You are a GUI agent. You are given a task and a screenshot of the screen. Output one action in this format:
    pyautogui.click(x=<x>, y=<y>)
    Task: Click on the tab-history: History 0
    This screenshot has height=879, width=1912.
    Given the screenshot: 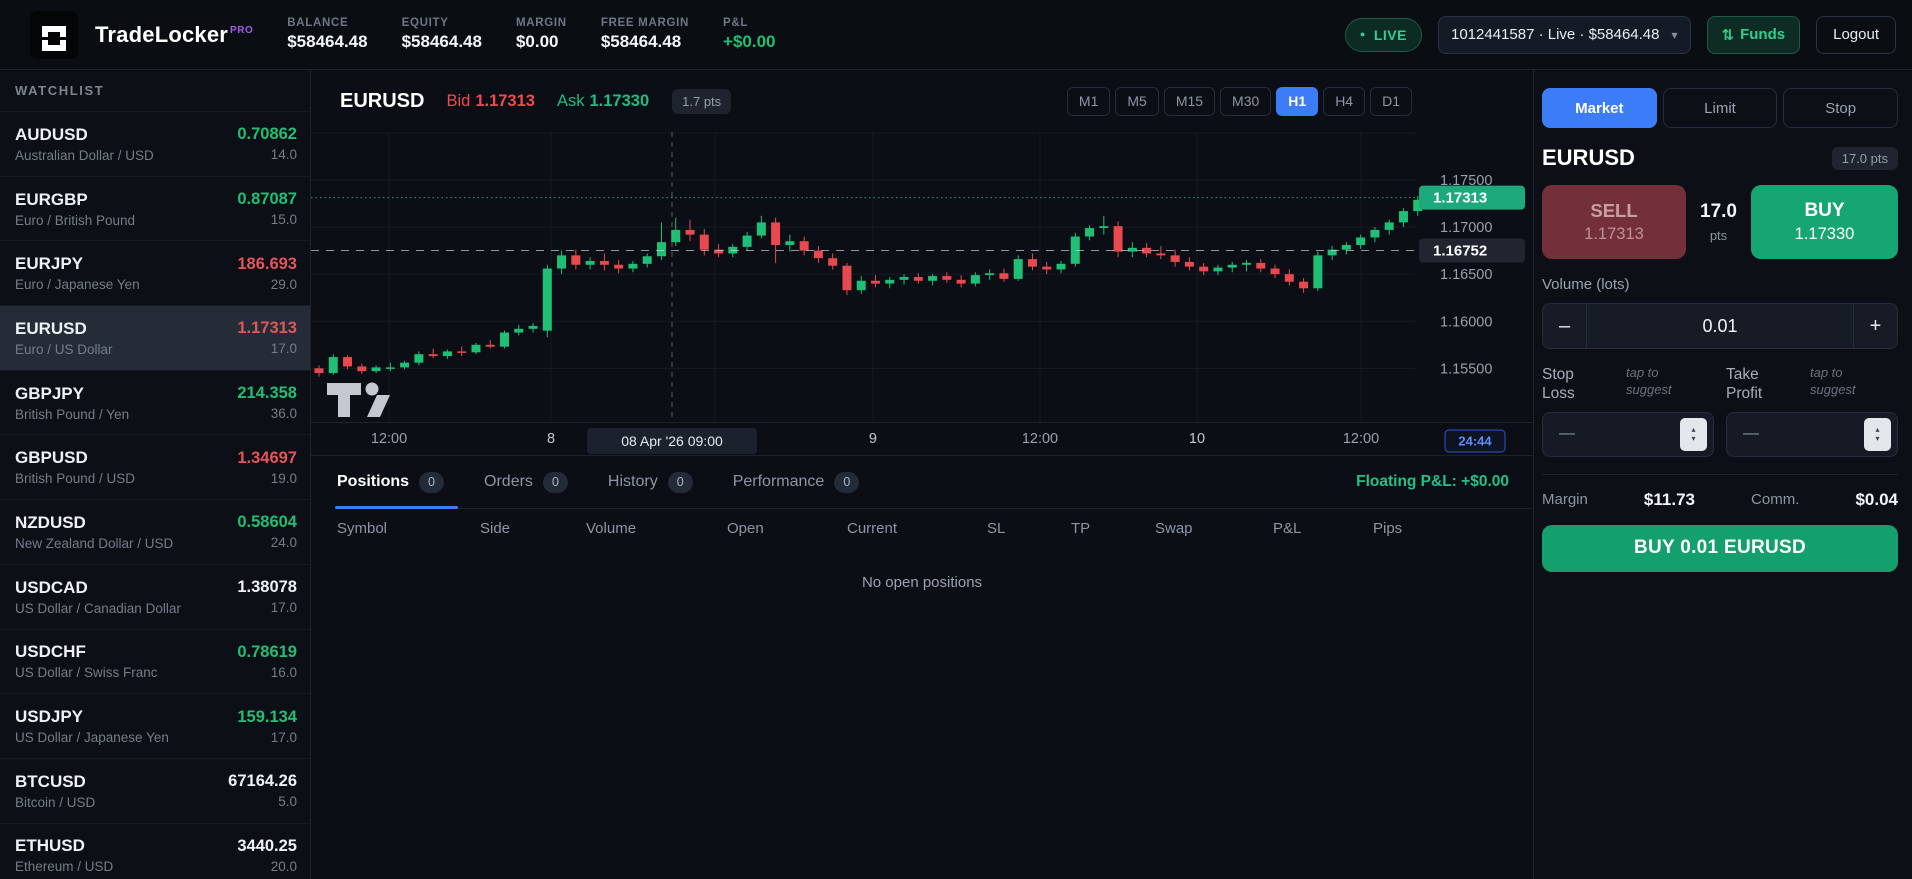 What is the action you would take?
    pyautogui.click(x=650, y=482)
    